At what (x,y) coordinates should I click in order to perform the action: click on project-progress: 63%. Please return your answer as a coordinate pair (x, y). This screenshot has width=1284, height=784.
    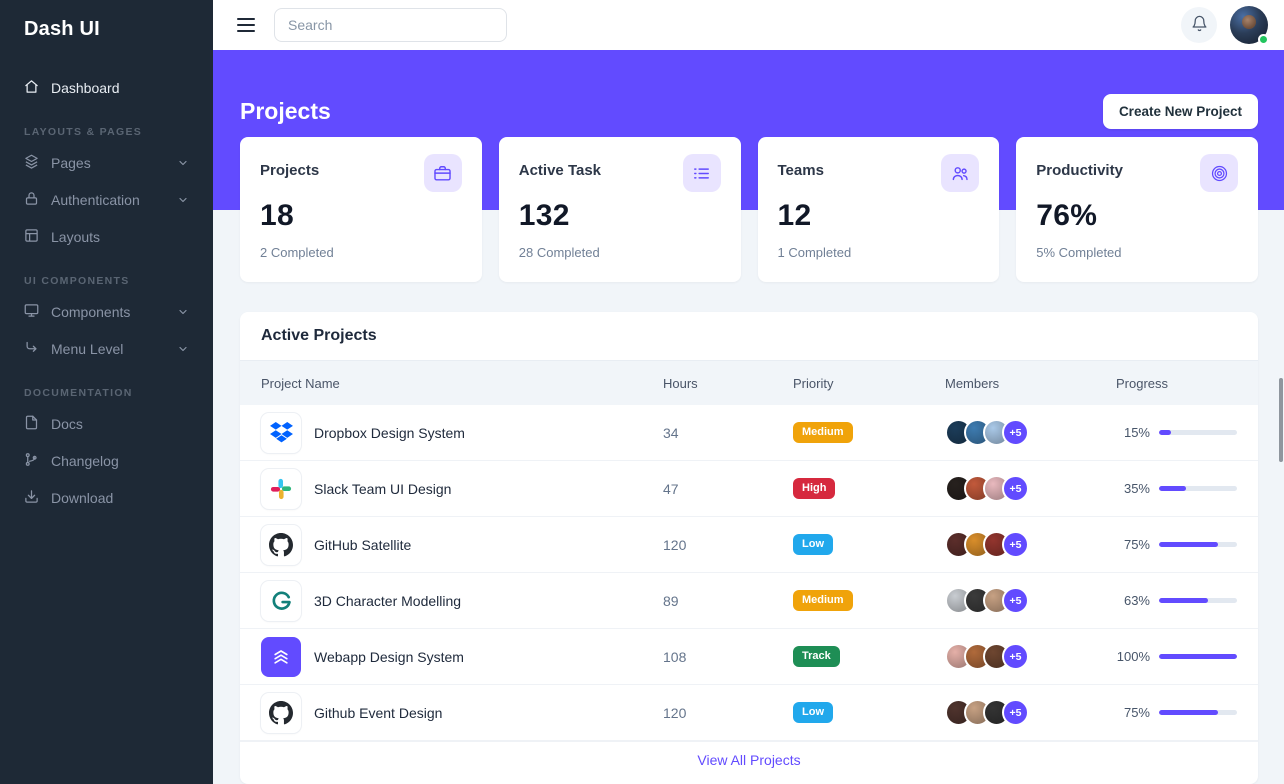
    Looking at the image, I should click on (1176, 600).